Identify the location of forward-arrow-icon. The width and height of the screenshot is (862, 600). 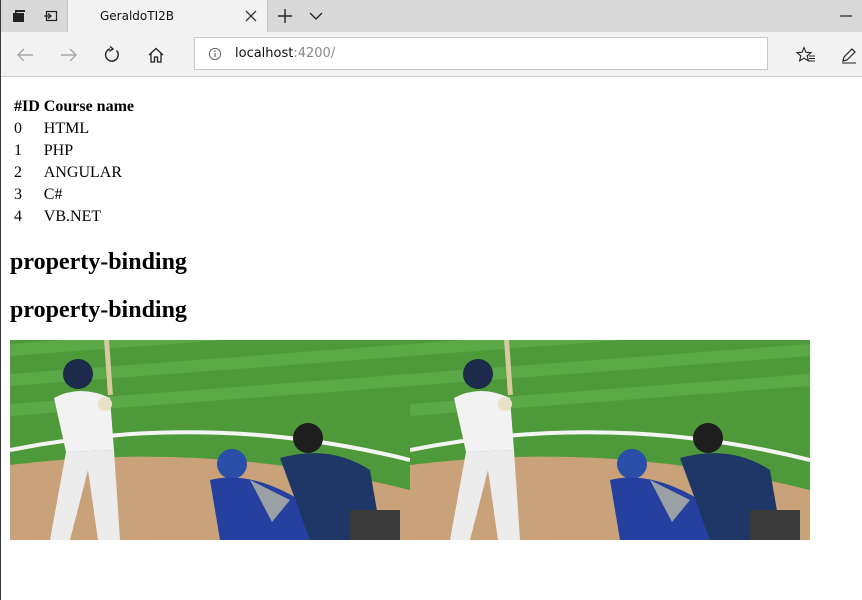
(69, 55).